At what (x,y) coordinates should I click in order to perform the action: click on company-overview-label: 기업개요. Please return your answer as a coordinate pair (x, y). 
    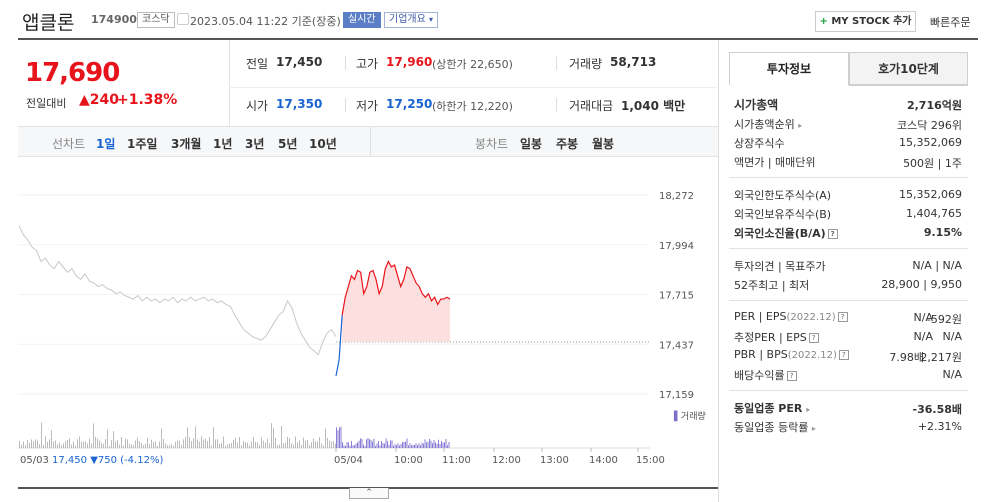
    Looking at the image, I should click on (407, 19).